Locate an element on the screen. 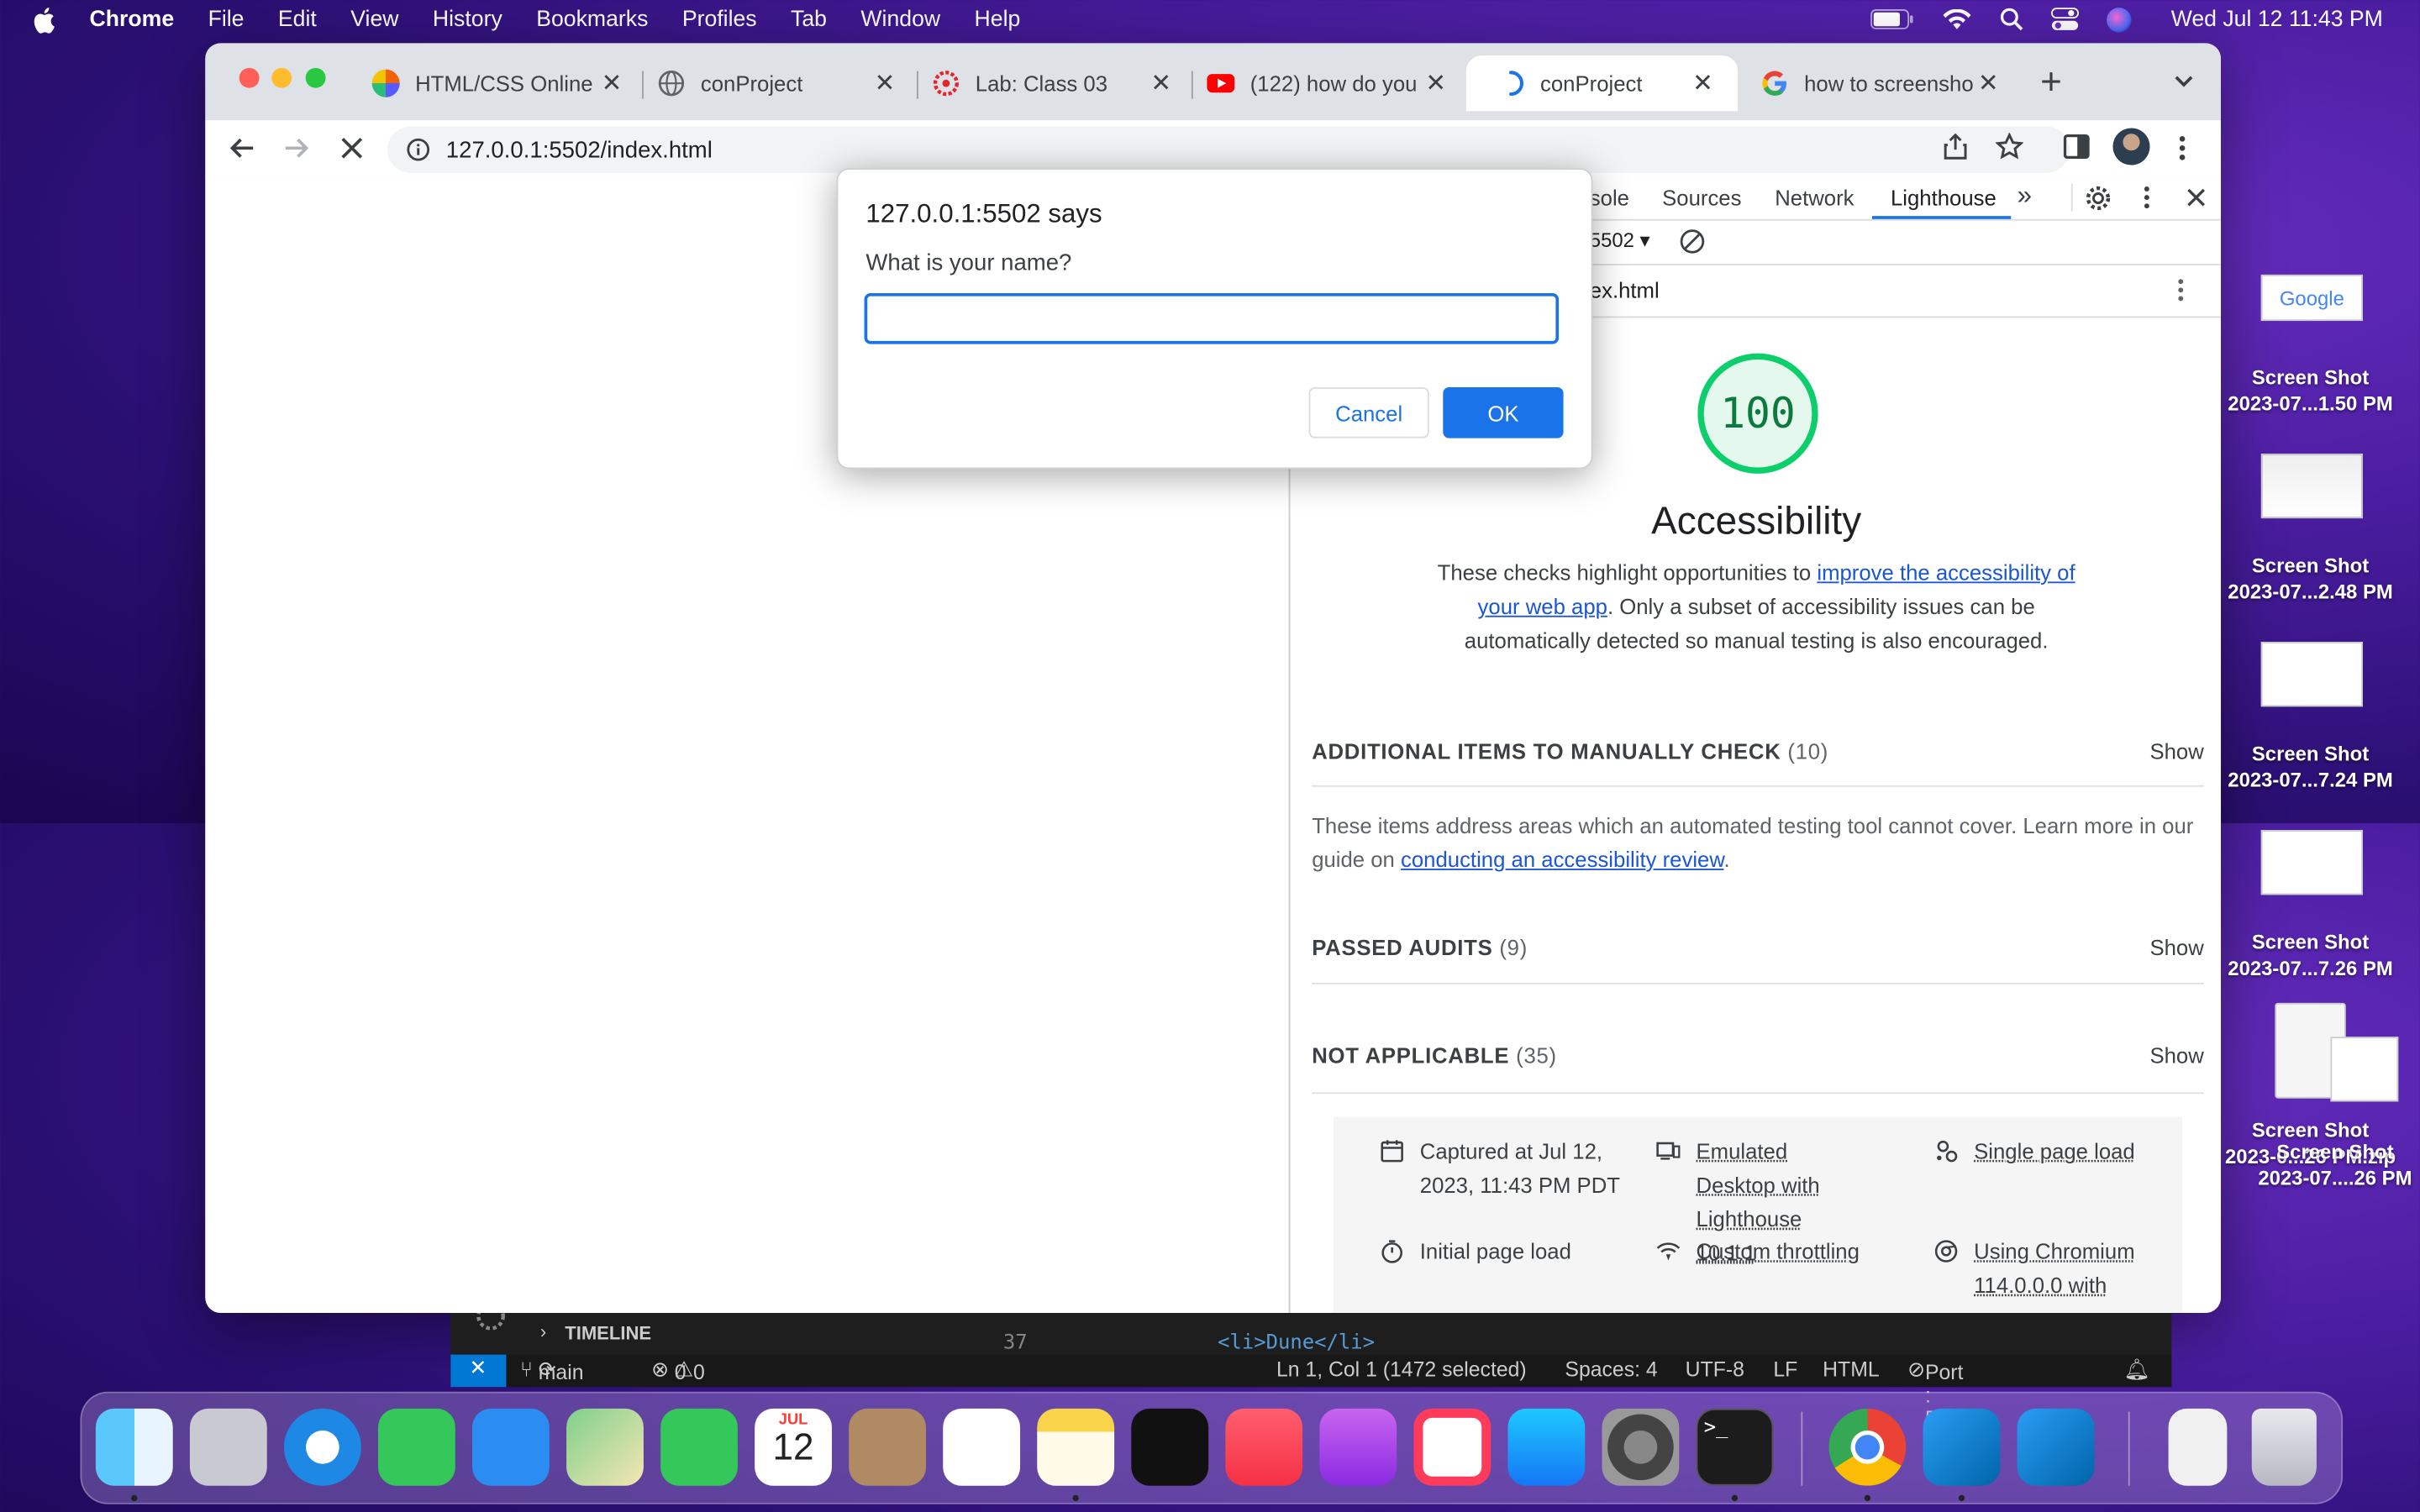  report-menu-icon is located at coordinates (2181, 290).